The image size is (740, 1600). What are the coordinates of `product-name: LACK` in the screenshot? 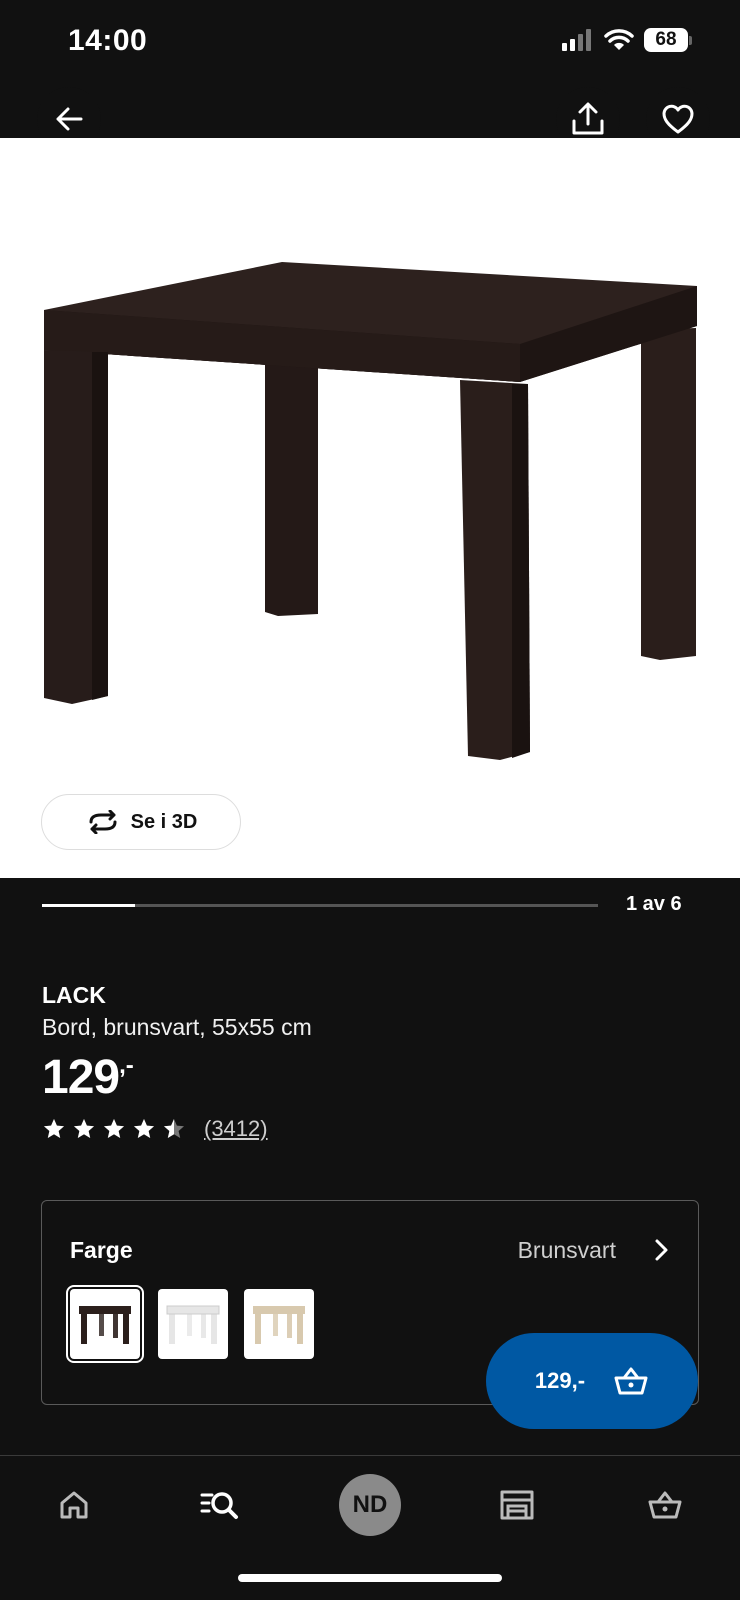 It's located at (74, 995).